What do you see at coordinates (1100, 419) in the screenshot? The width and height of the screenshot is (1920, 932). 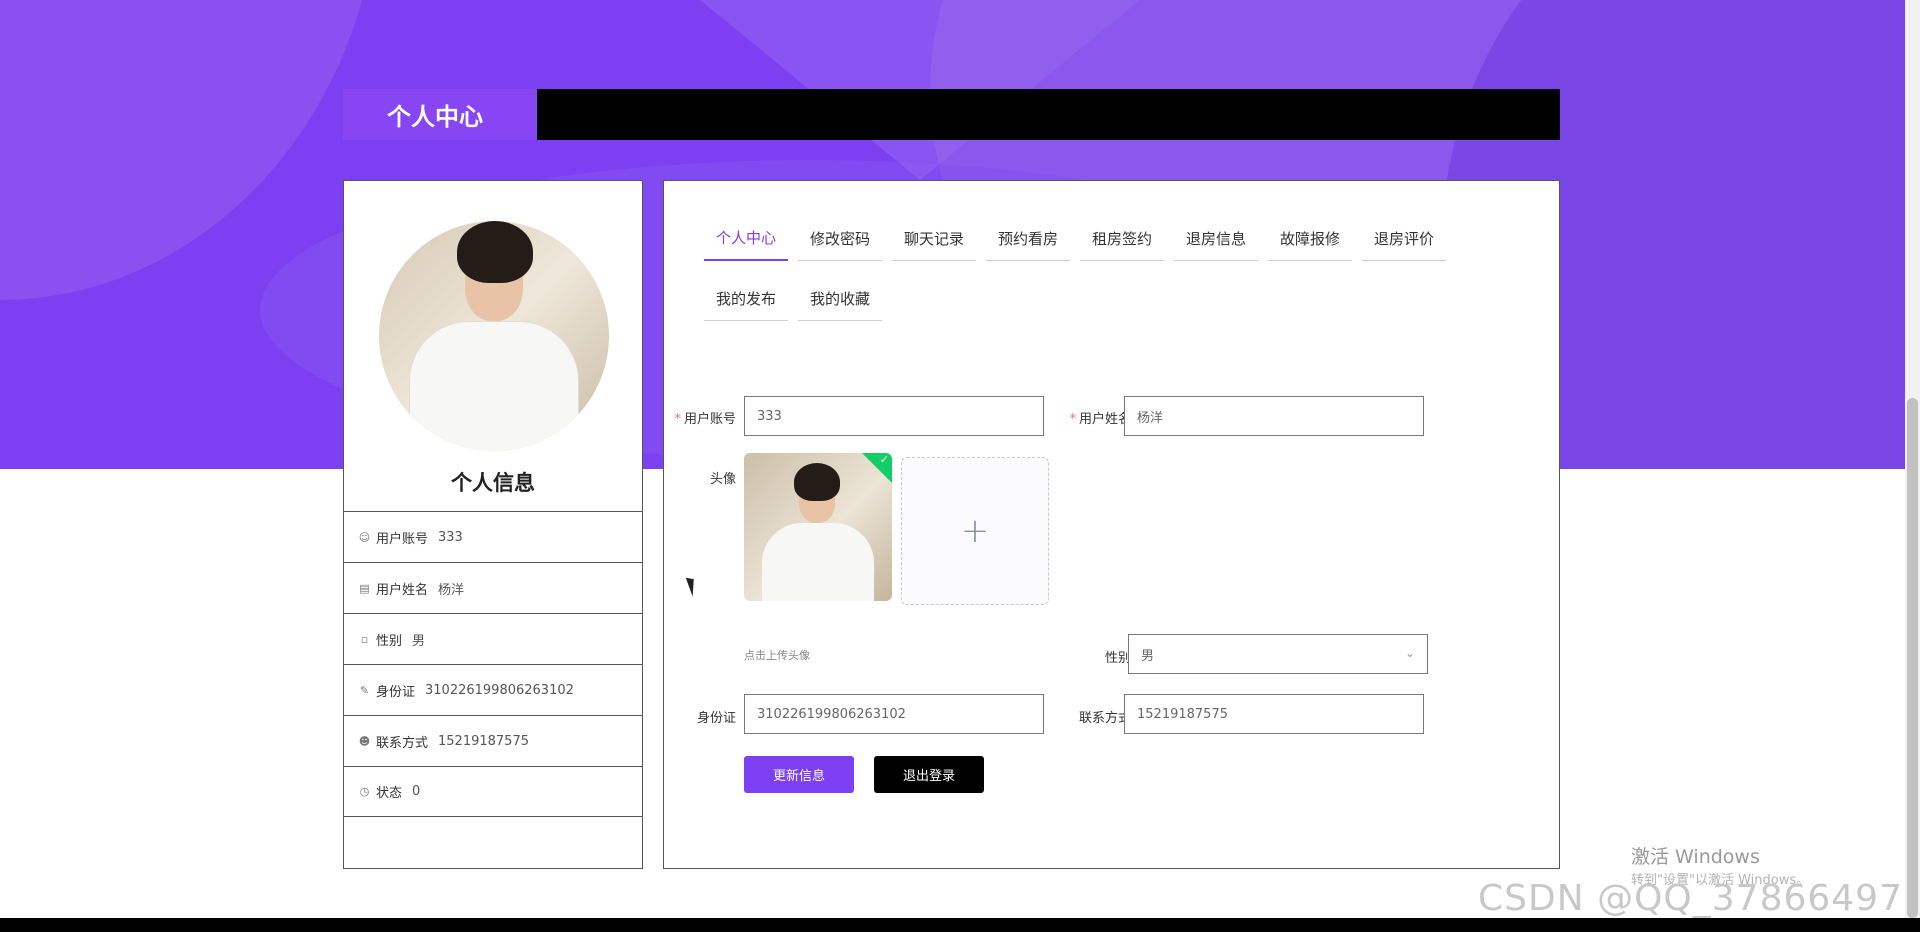 I see `name-label: * 用户姓名` at bounding box center [1100, 419].